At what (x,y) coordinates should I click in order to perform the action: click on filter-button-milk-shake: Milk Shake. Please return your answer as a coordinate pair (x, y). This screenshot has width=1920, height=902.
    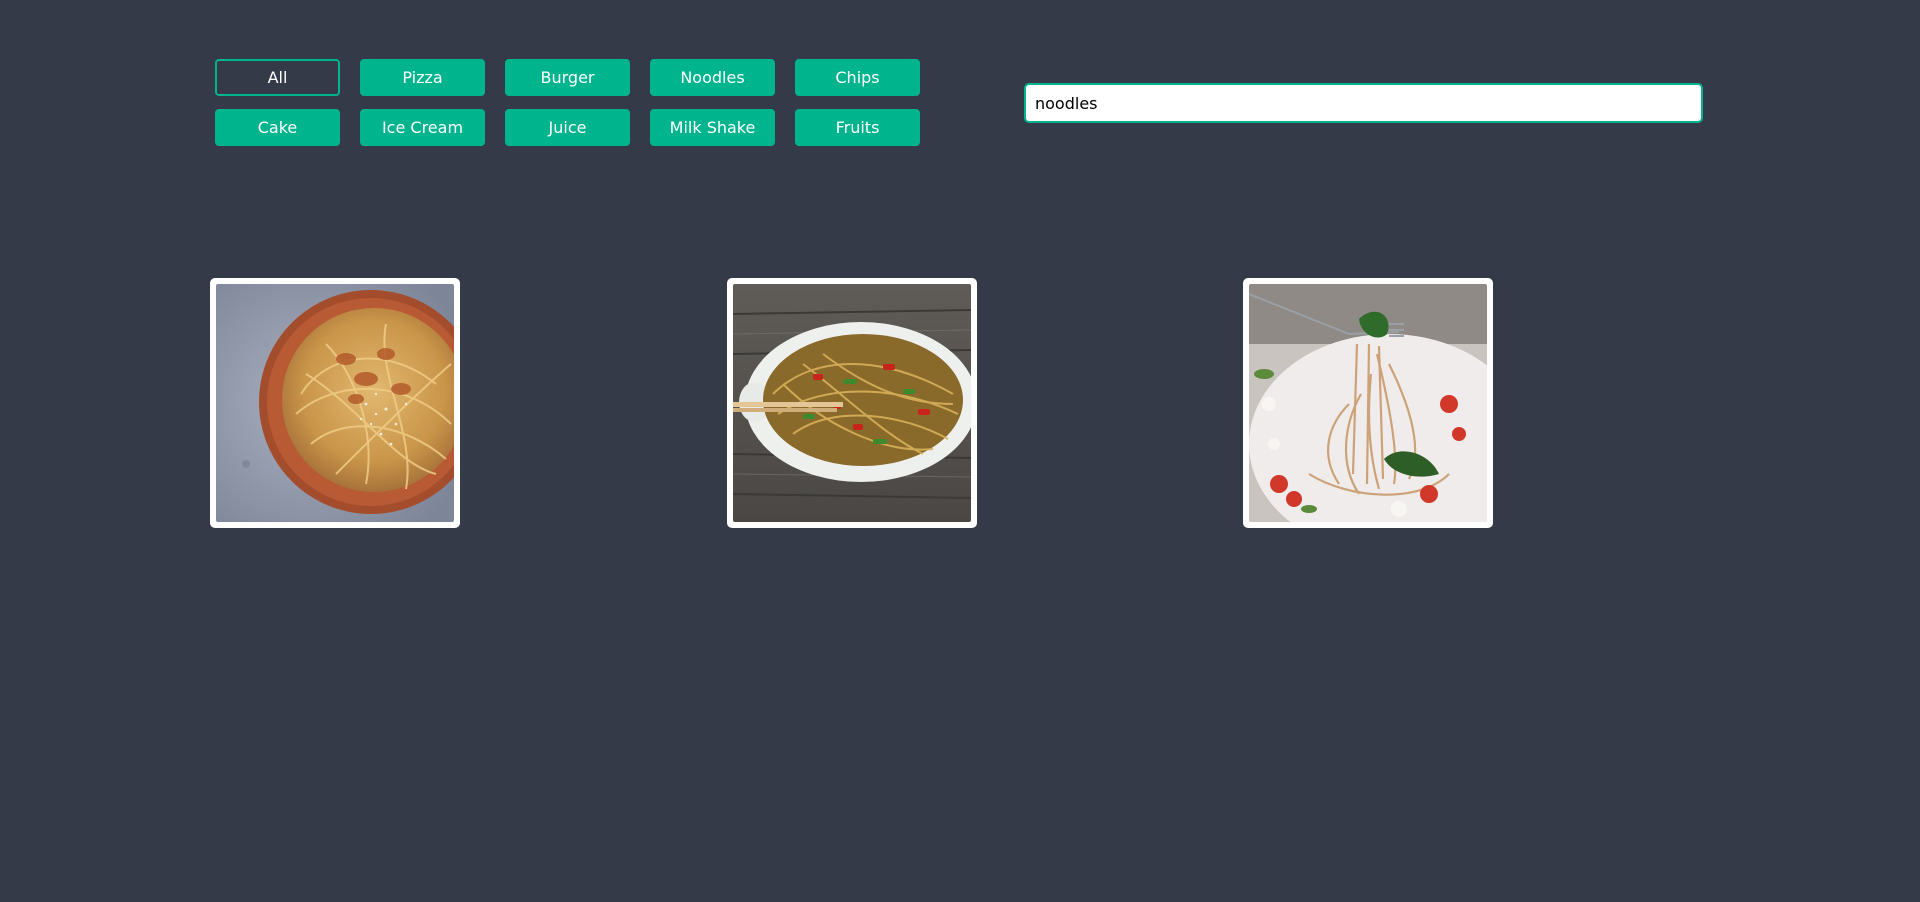
    Looking at the image, I should click on (712, 127).